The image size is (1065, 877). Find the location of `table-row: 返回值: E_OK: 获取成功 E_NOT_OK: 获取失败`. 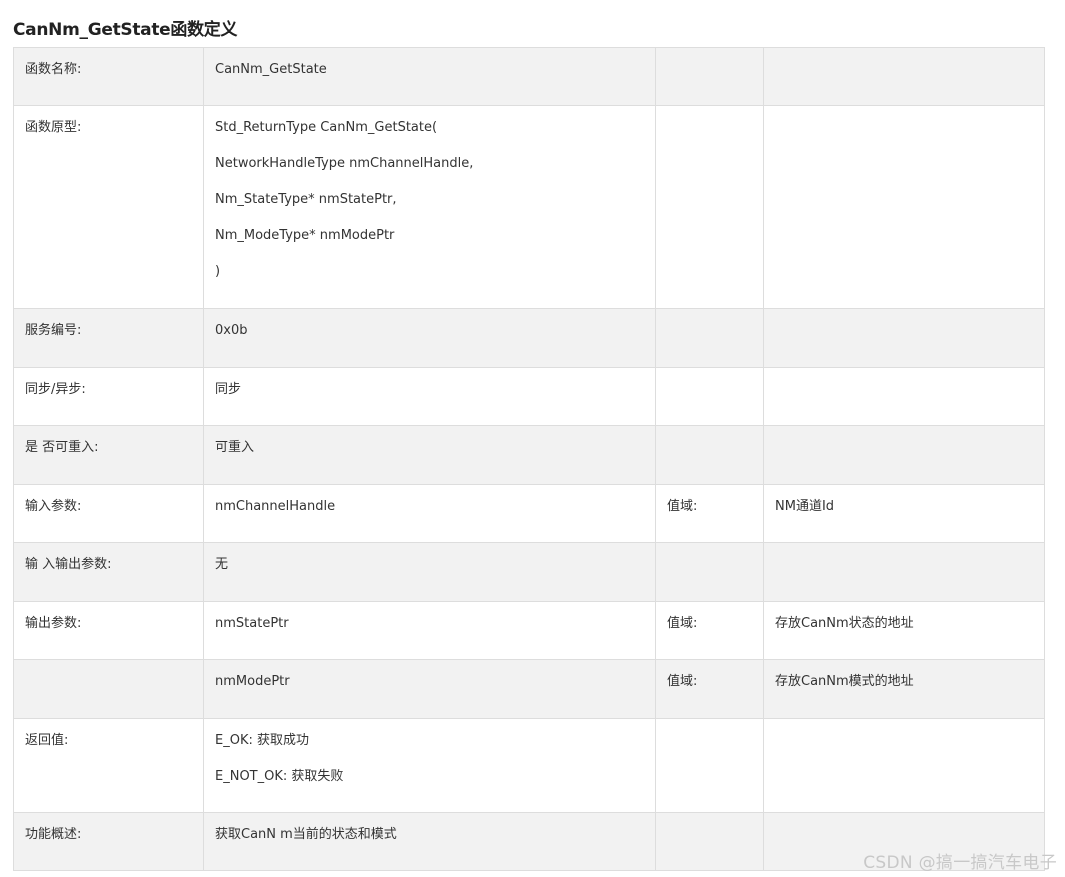

table-row: 返回值: E_OK: 获取成功 E_NOT_OK: 获取失败 is located at coordinates (529, 765).